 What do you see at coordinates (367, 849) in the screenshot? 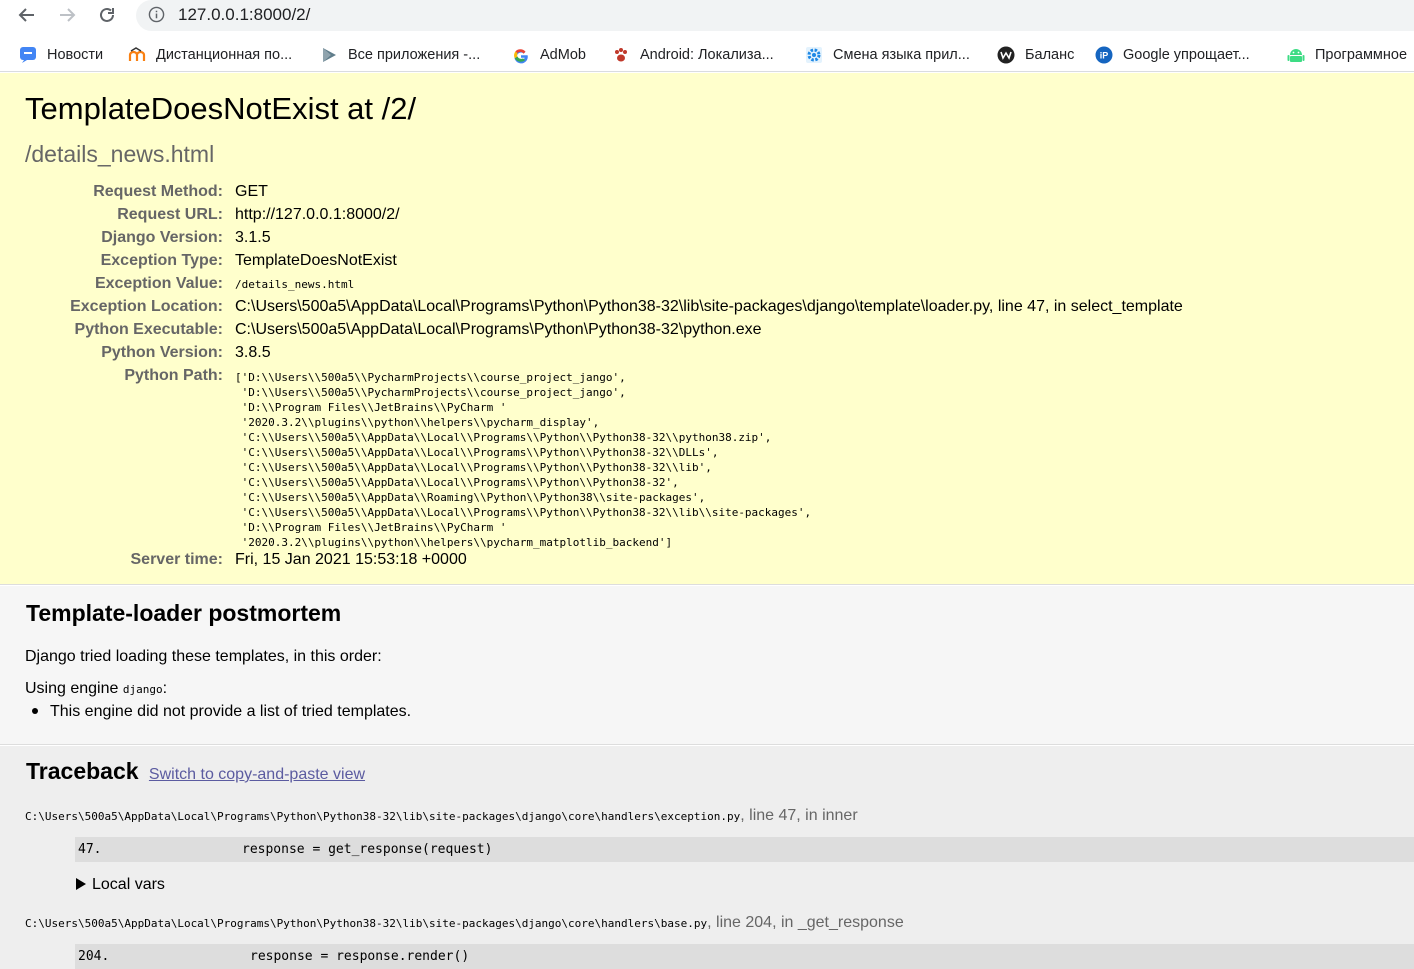
I see `code-line: response = get_response(request)` at bounding box center [367, 849].